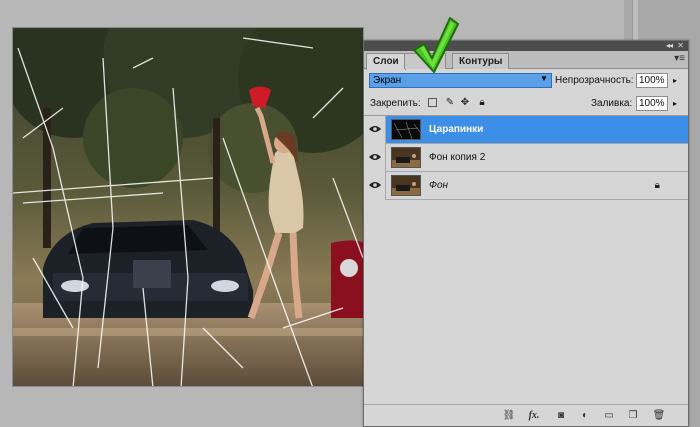 The image size is (700, 427). What do you see at coordinates (436, 45) in the screenshot?
I see `checkmark-icon` at bounding box center [436, 45].